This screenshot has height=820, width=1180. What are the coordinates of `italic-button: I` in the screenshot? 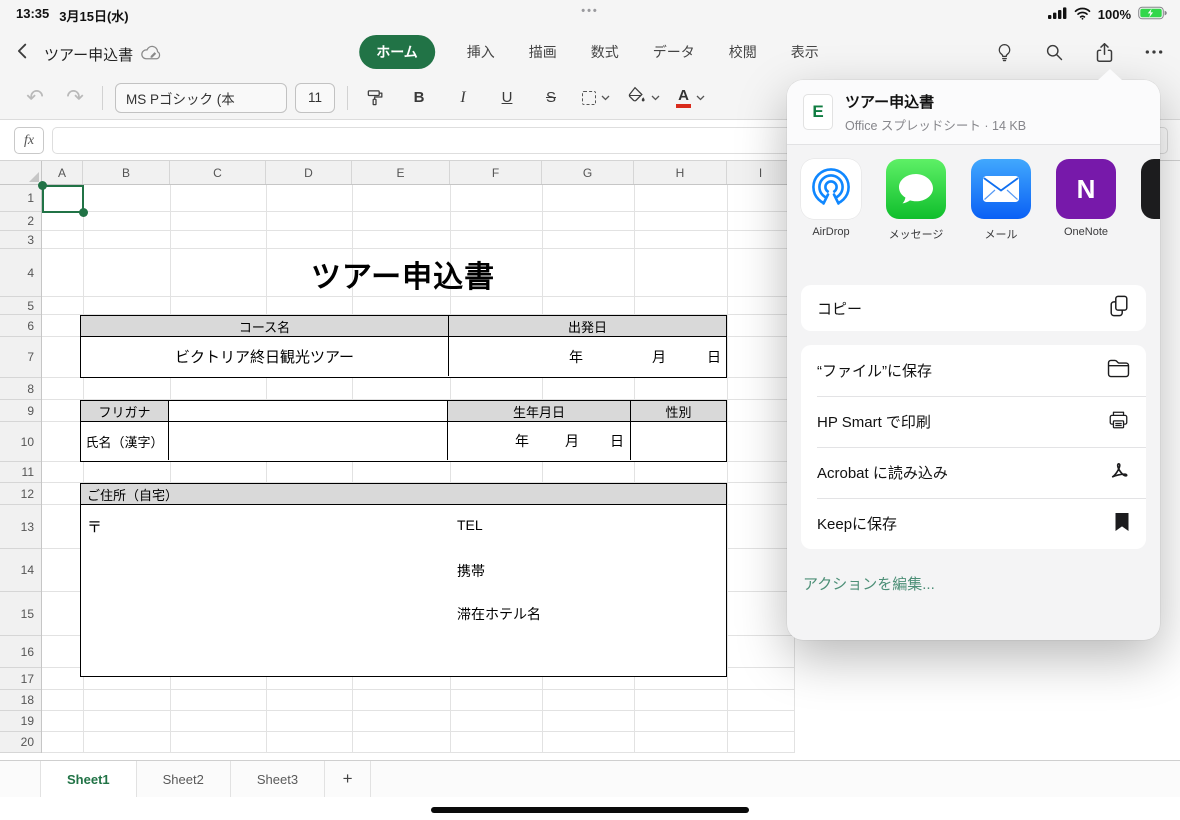 It's located at (463, 98).